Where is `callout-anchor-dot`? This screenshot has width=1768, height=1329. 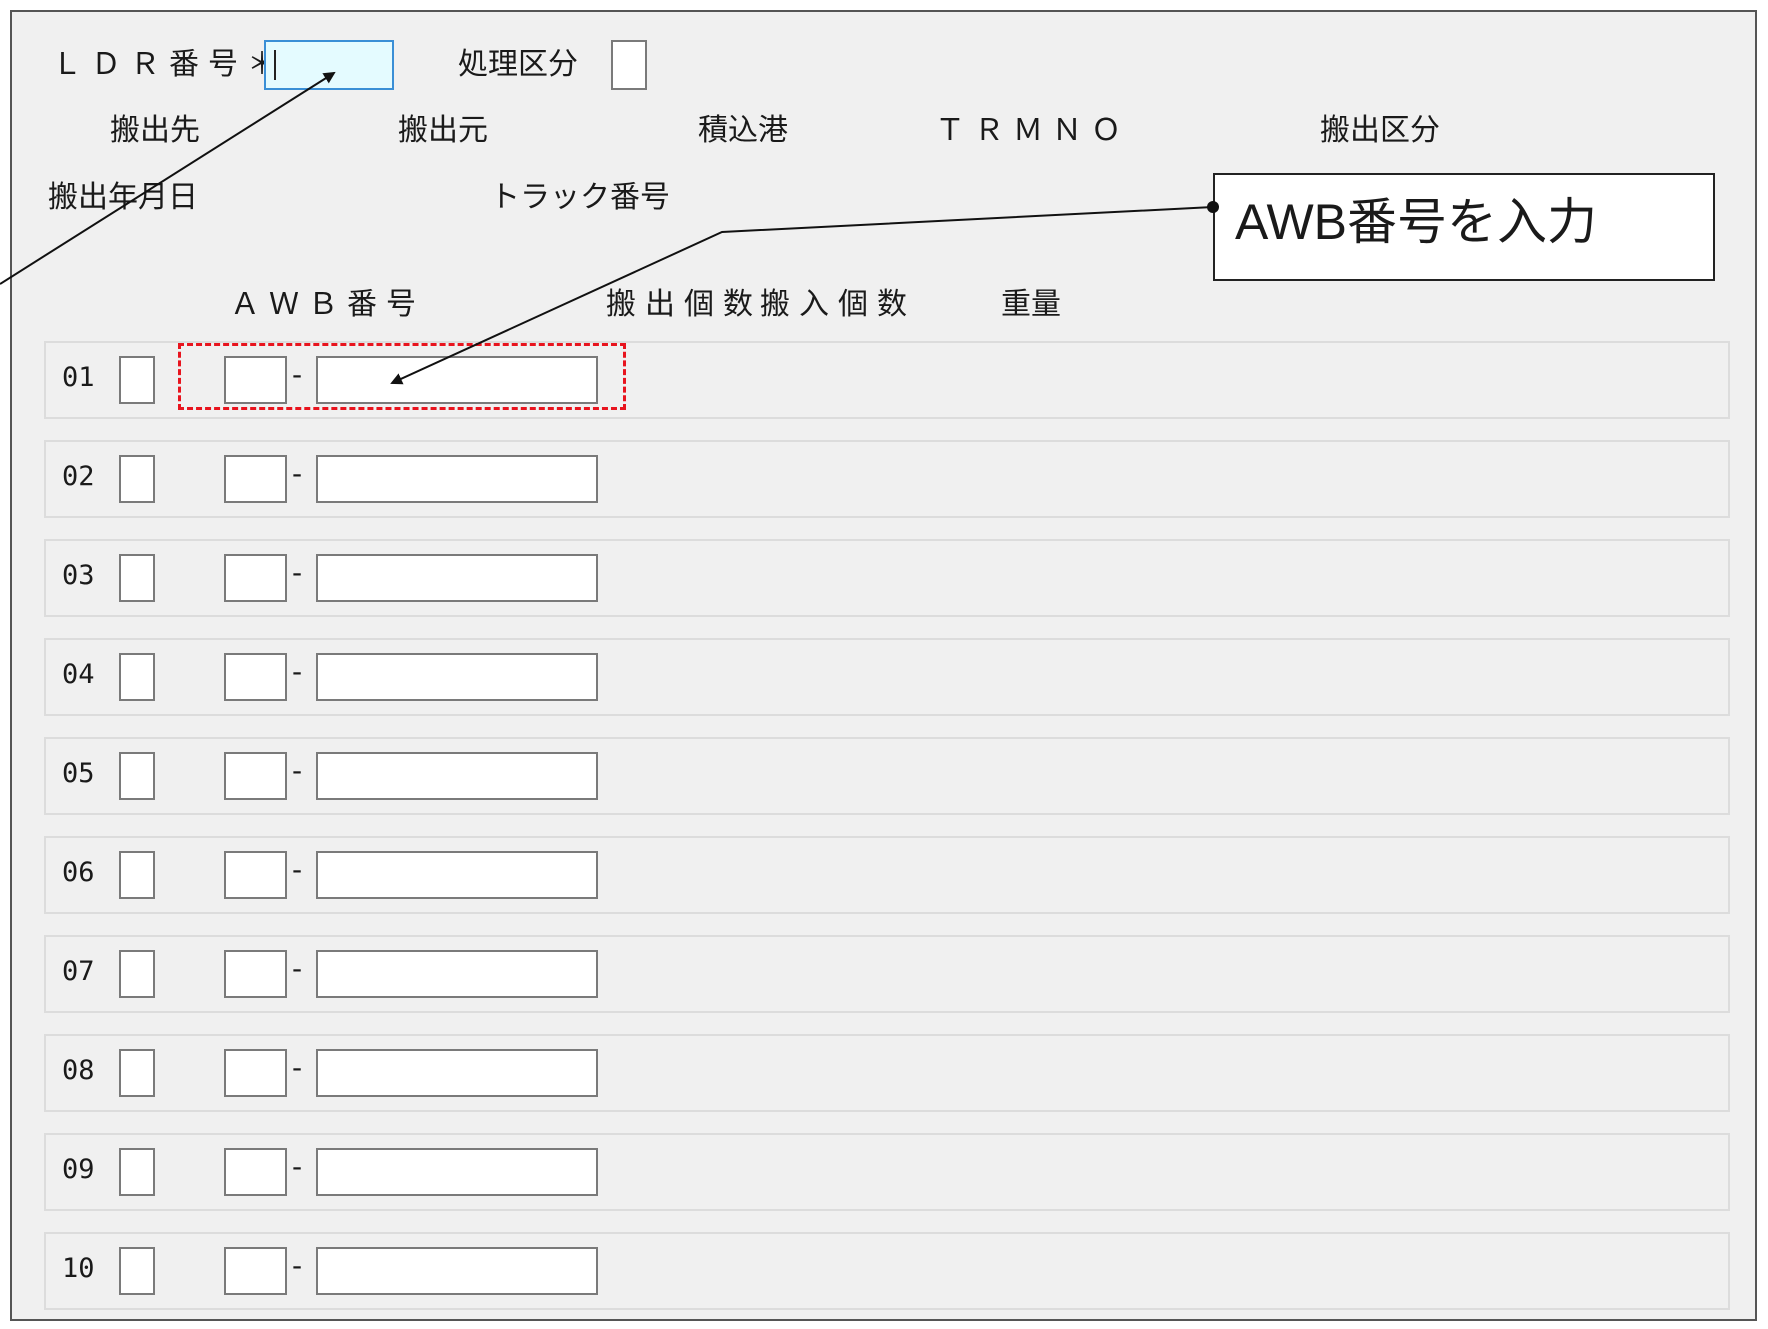
callout-anchor-dot is located at coordinates (1213, 207).